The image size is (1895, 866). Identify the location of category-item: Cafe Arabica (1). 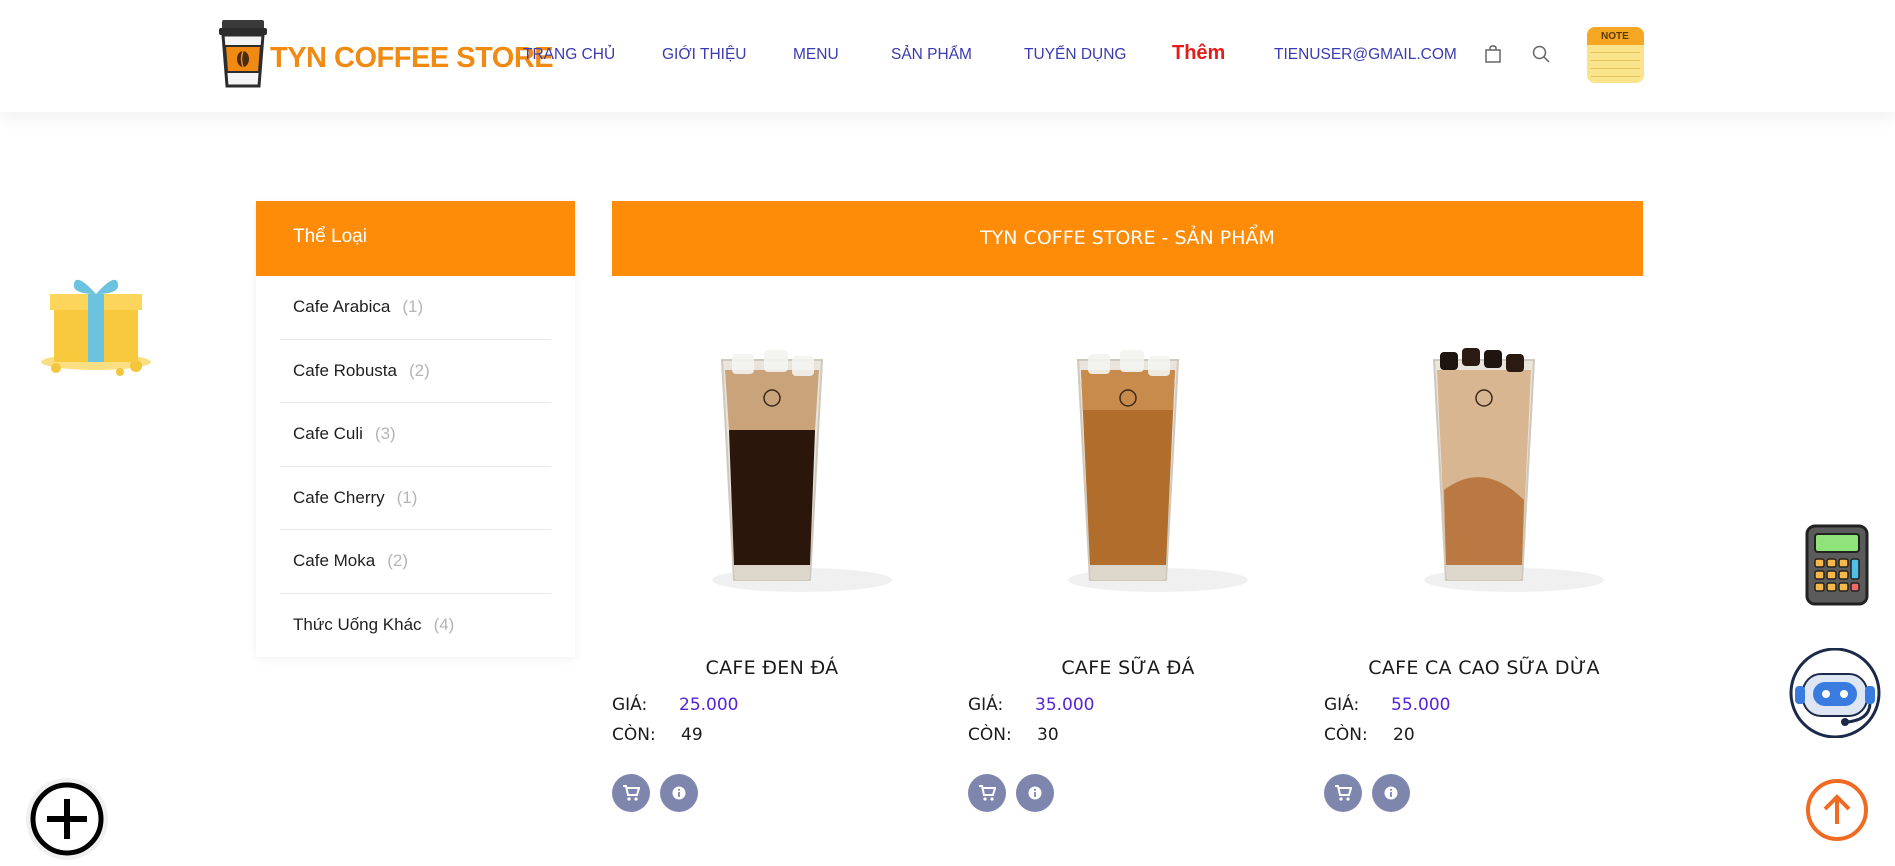
(415, 308).